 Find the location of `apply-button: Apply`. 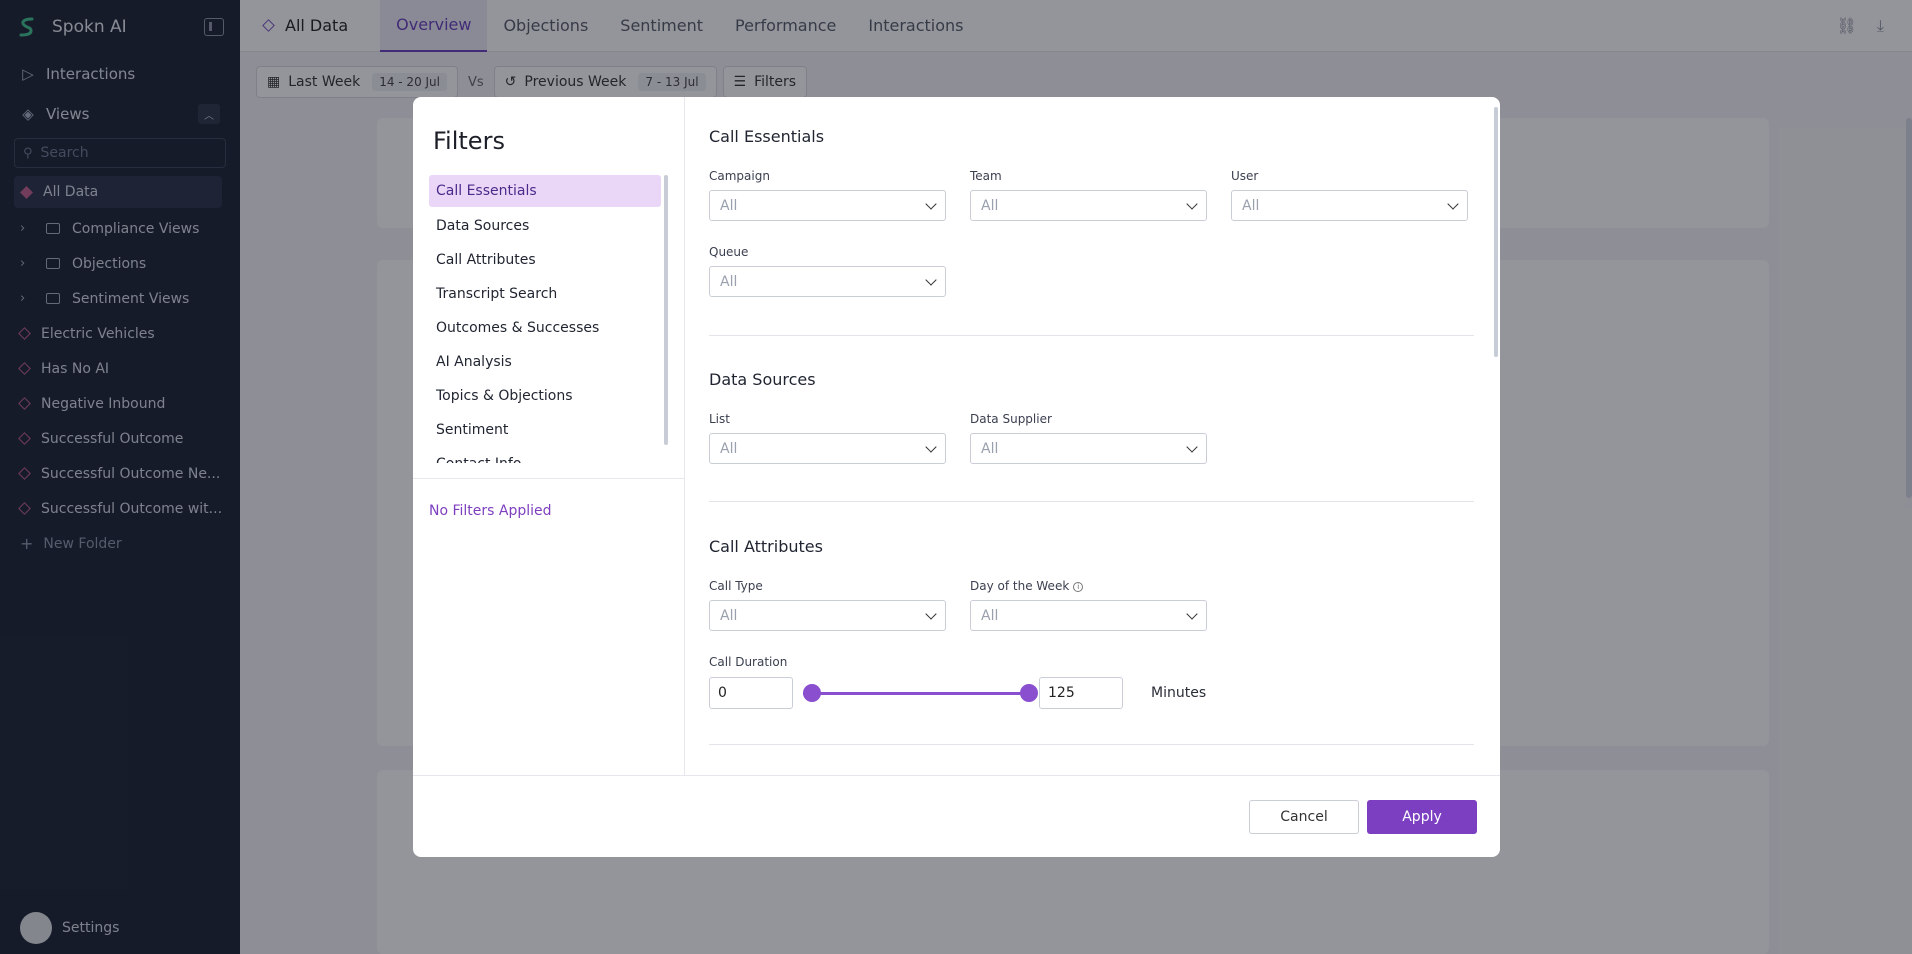

apply-button: Apply is located at coordinates (1422, 817).